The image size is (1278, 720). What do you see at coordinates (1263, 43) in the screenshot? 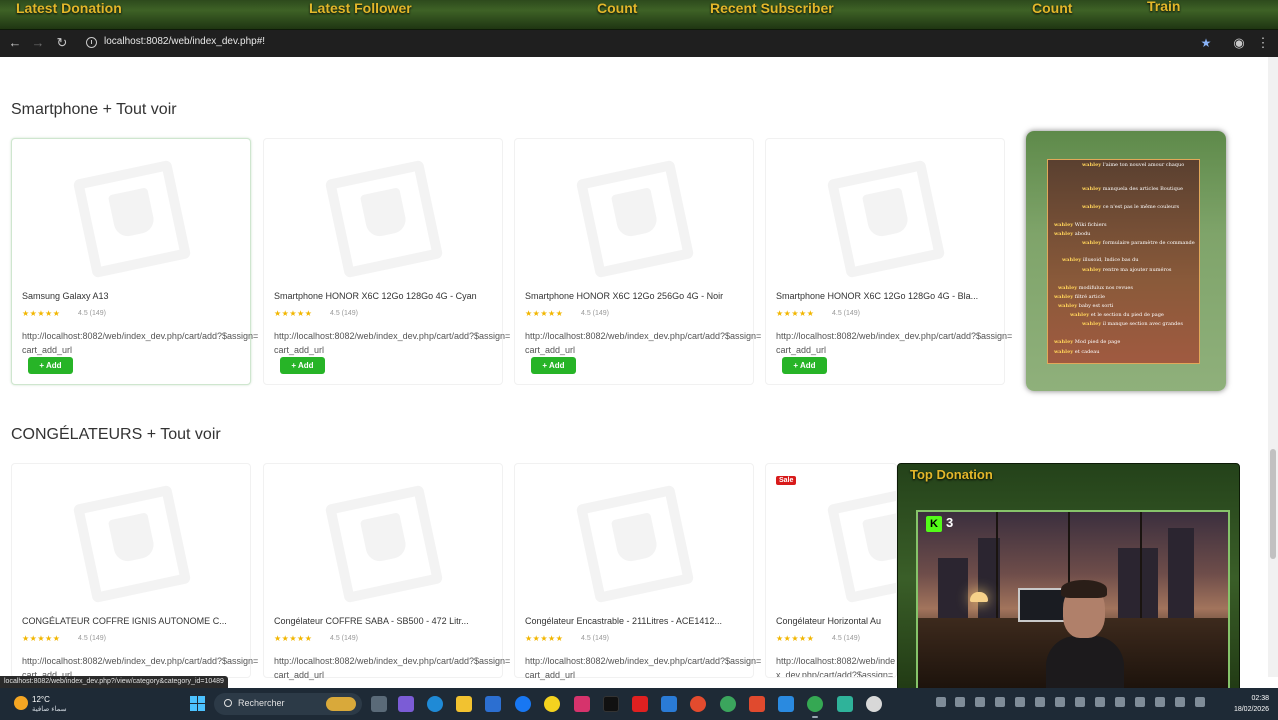
I see `menu-icon: ⋮` at bounding box center [1263, 43].